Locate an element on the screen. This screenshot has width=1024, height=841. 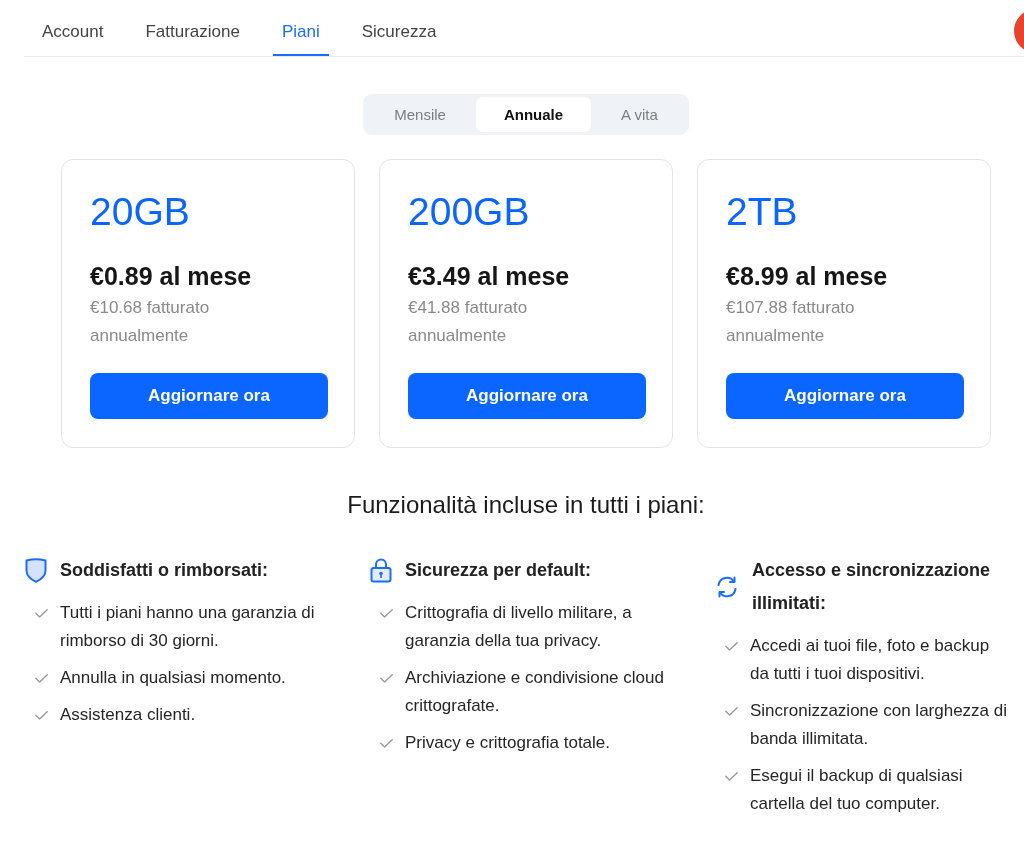
plan-billing-note: €41.88 fatturato annualmente is located at coordinates (468, 322).